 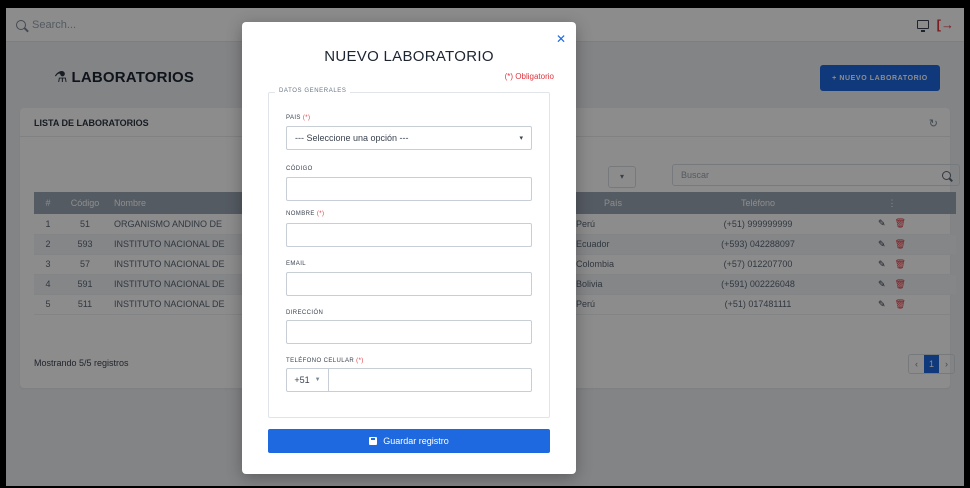 What do you see at coordinates (325, 361) in the screenshot?
I see `telefono-label: TELÉFONO CELULAR (*)` at bounding box center [325, 361].